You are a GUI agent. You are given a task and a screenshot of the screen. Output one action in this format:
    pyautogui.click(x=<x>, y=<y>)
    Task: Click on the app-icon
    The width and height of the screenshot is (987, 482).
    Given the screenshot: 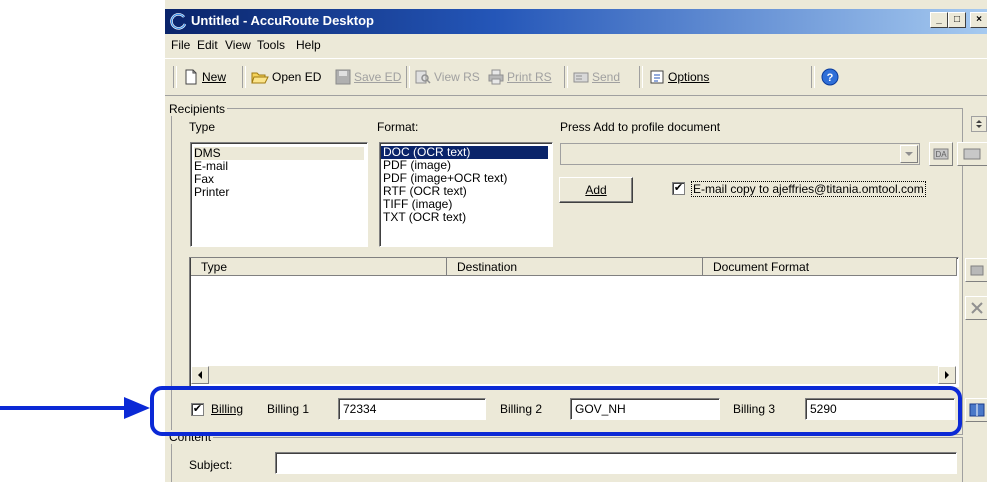 What is the action you would take?
    pyautogui.click(x=178, y=21)
    